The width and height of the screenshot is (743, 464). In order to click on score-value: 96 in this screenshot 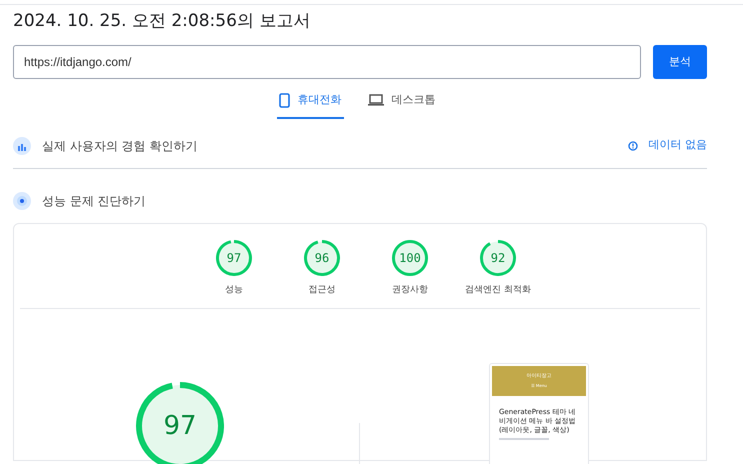, I will do `click(322, 258)`.